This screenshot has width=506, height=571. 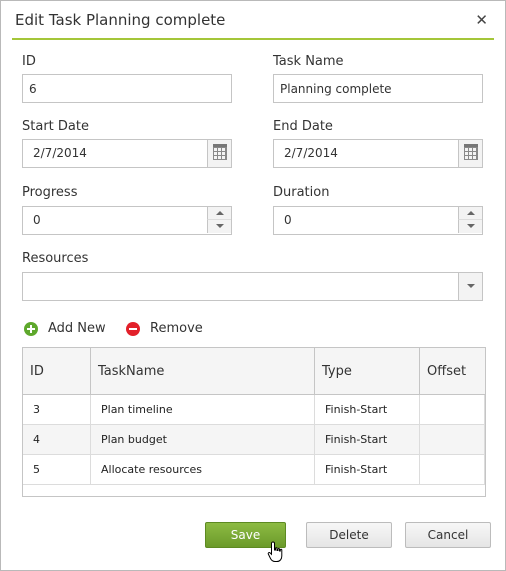 I want to click on progress-label: Progress, so click(x=50, y=192).